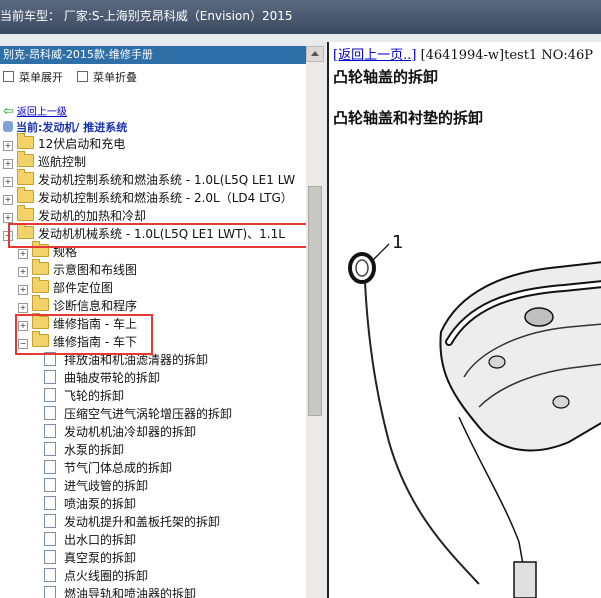 The height and width of the screenshot is (598, 601). Describe the element at coordinates (374, 55) in the screenshot. I see `back-page-link: [返回上一页..]` at that location.